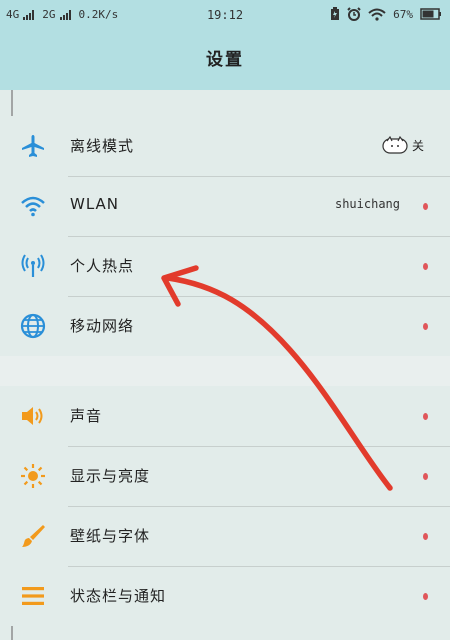 The height and width of the screenshot is (640, 450). Describe the element at coordinates (377, 14) in the screenshot. I see `wifi-status-icon` at that location.